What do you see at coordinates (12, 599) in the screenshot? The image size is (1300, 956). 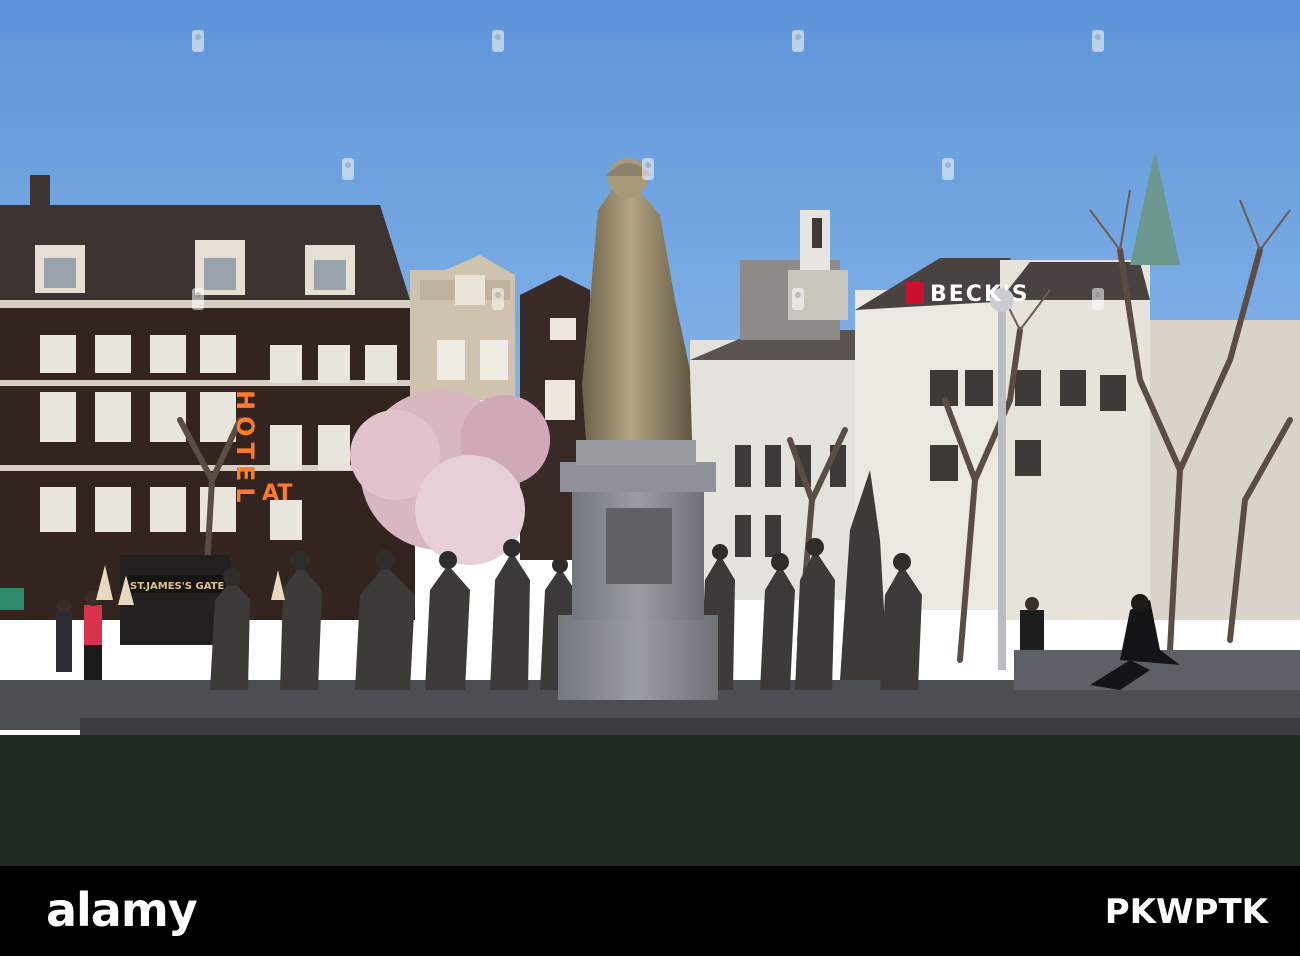 I see `green-awning` at bounding box center [12, 599].